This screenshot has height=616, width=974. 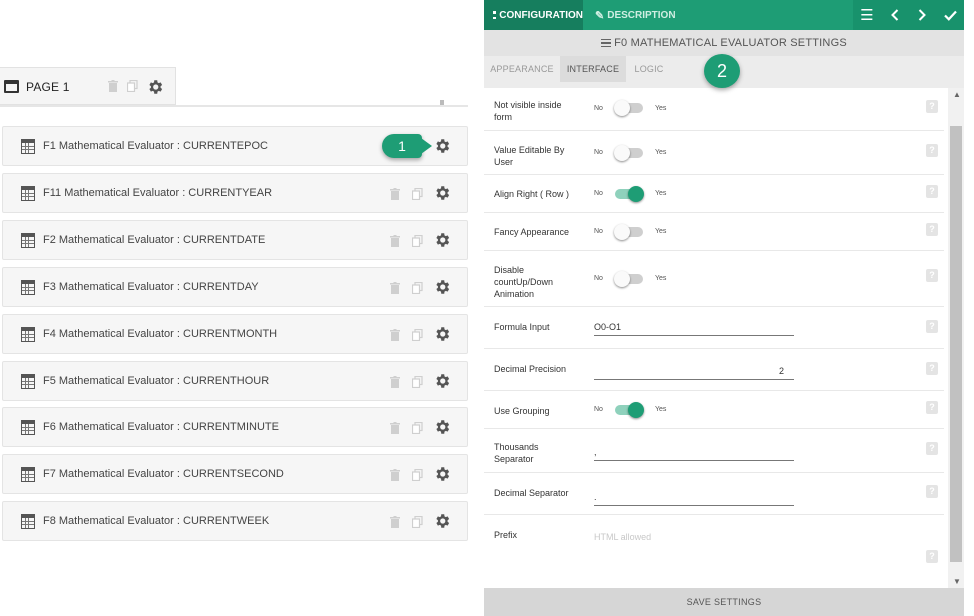 What do you see at coordinates (235, 240) in the screenshot?
I see `field-row: F2 Mathematical Evaluator : CURRENTDATE` at bounding box center [235, 240].